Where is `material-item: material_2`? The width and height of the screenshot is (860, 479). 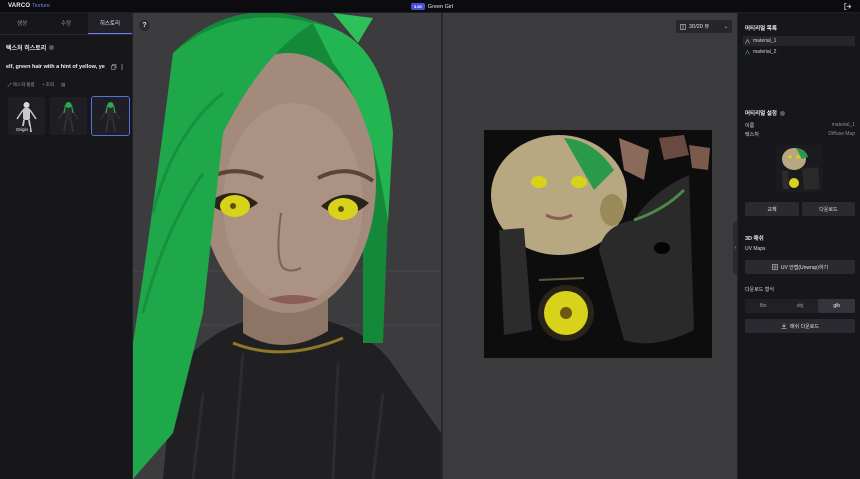
material-item: material_2 is located at coordinates (799, 52).